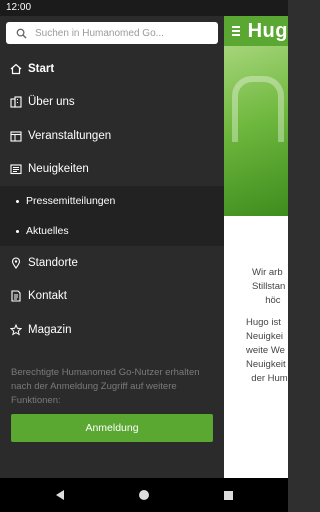 The image size is (320, 512). Describe the element at coordinates (236, 31) in the screenshot. I see `menu-icon` at that location.